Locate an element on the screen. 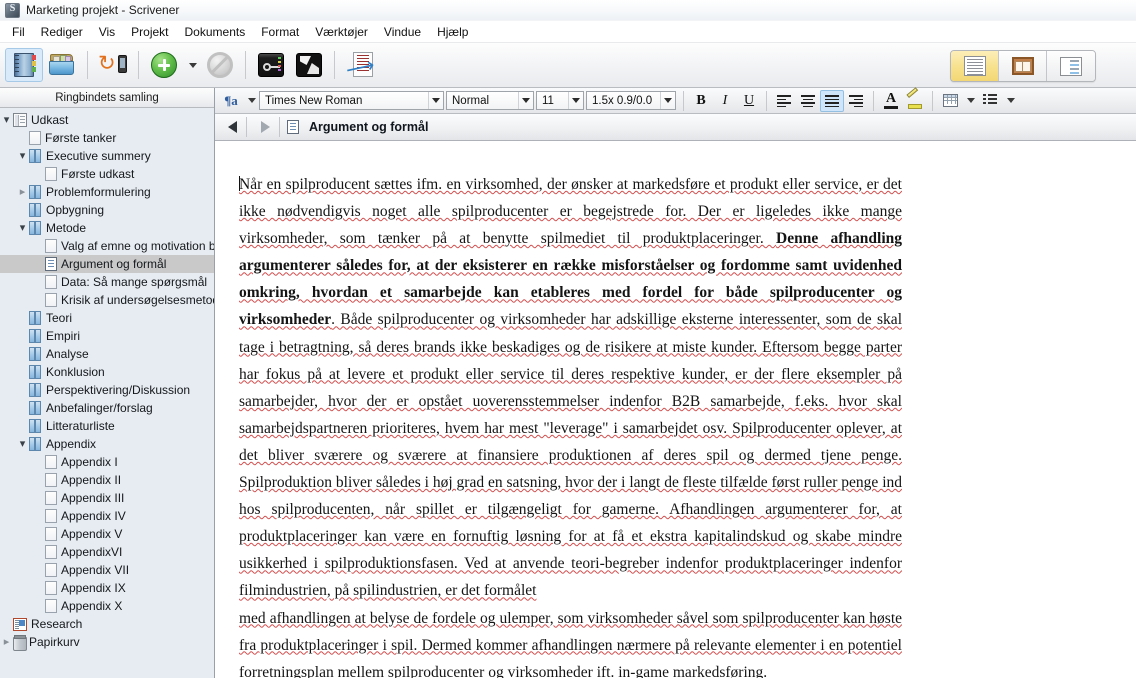 This screenshot has height=678, width=1136. font-size-value: 11 is located at coordinates (548, 100).